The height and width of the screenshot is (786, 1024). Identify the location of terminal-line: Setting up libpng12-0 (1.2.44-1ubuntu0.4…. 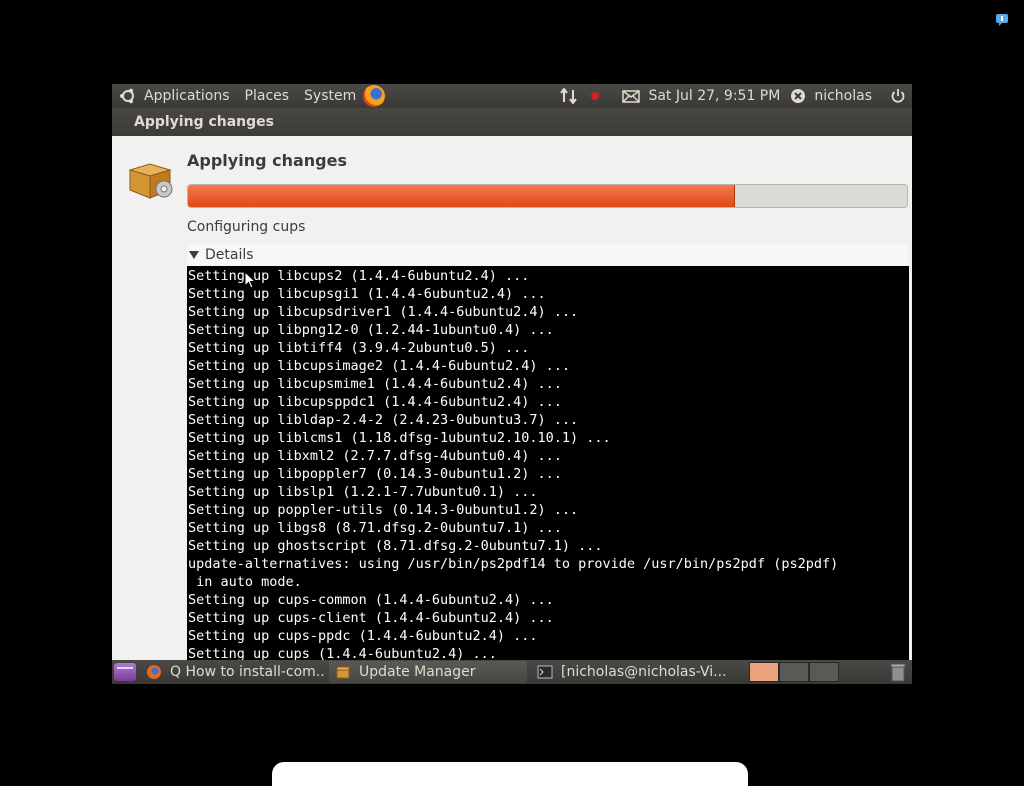
(371, 330).